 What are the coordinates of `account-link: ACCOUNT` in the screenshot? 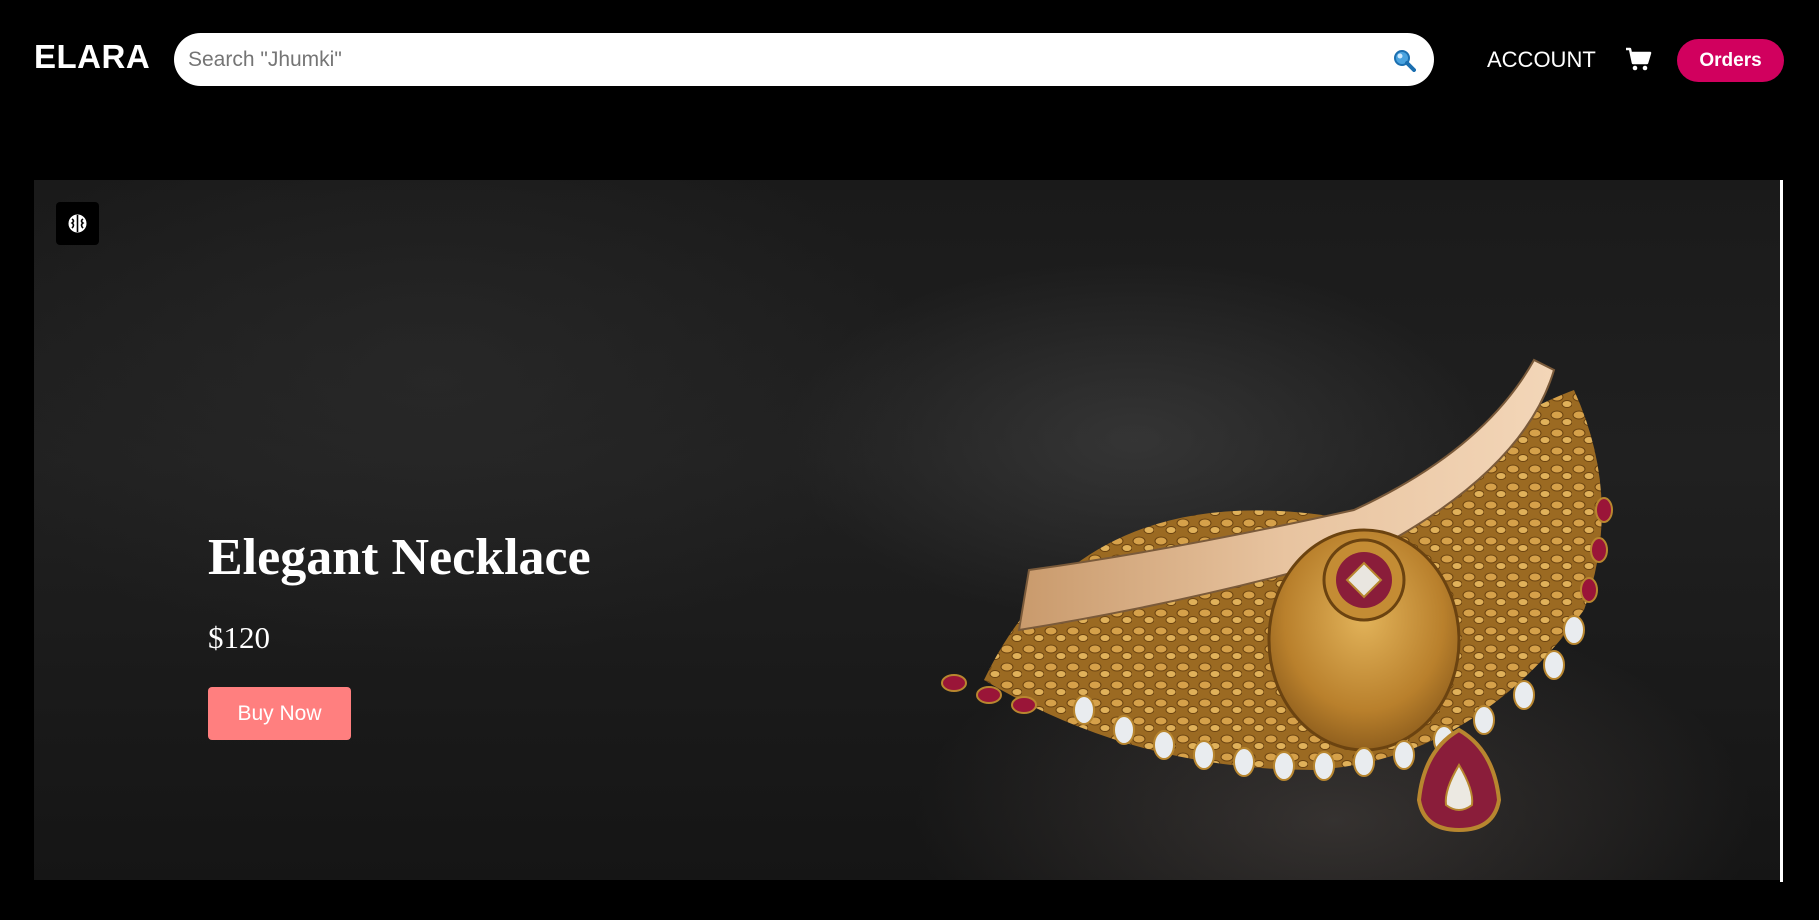 It's located at (1541, 60).